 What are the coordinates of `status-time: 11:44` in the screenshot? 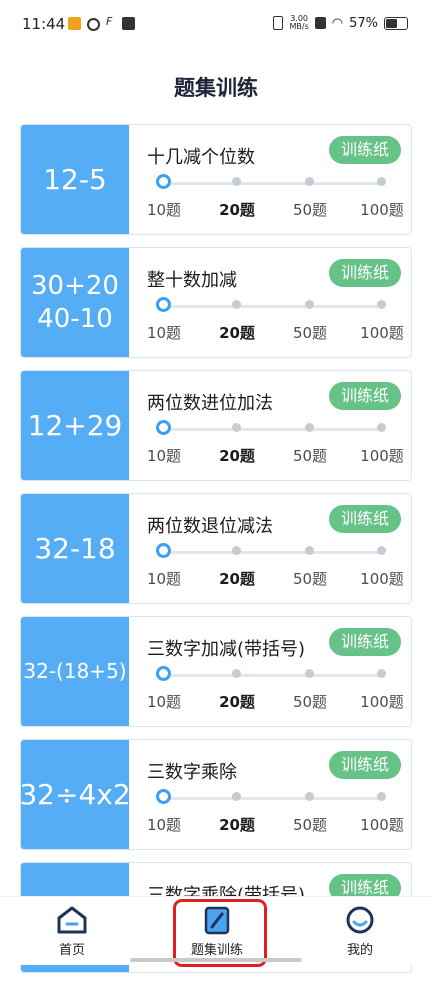 It's located at (44, 24).